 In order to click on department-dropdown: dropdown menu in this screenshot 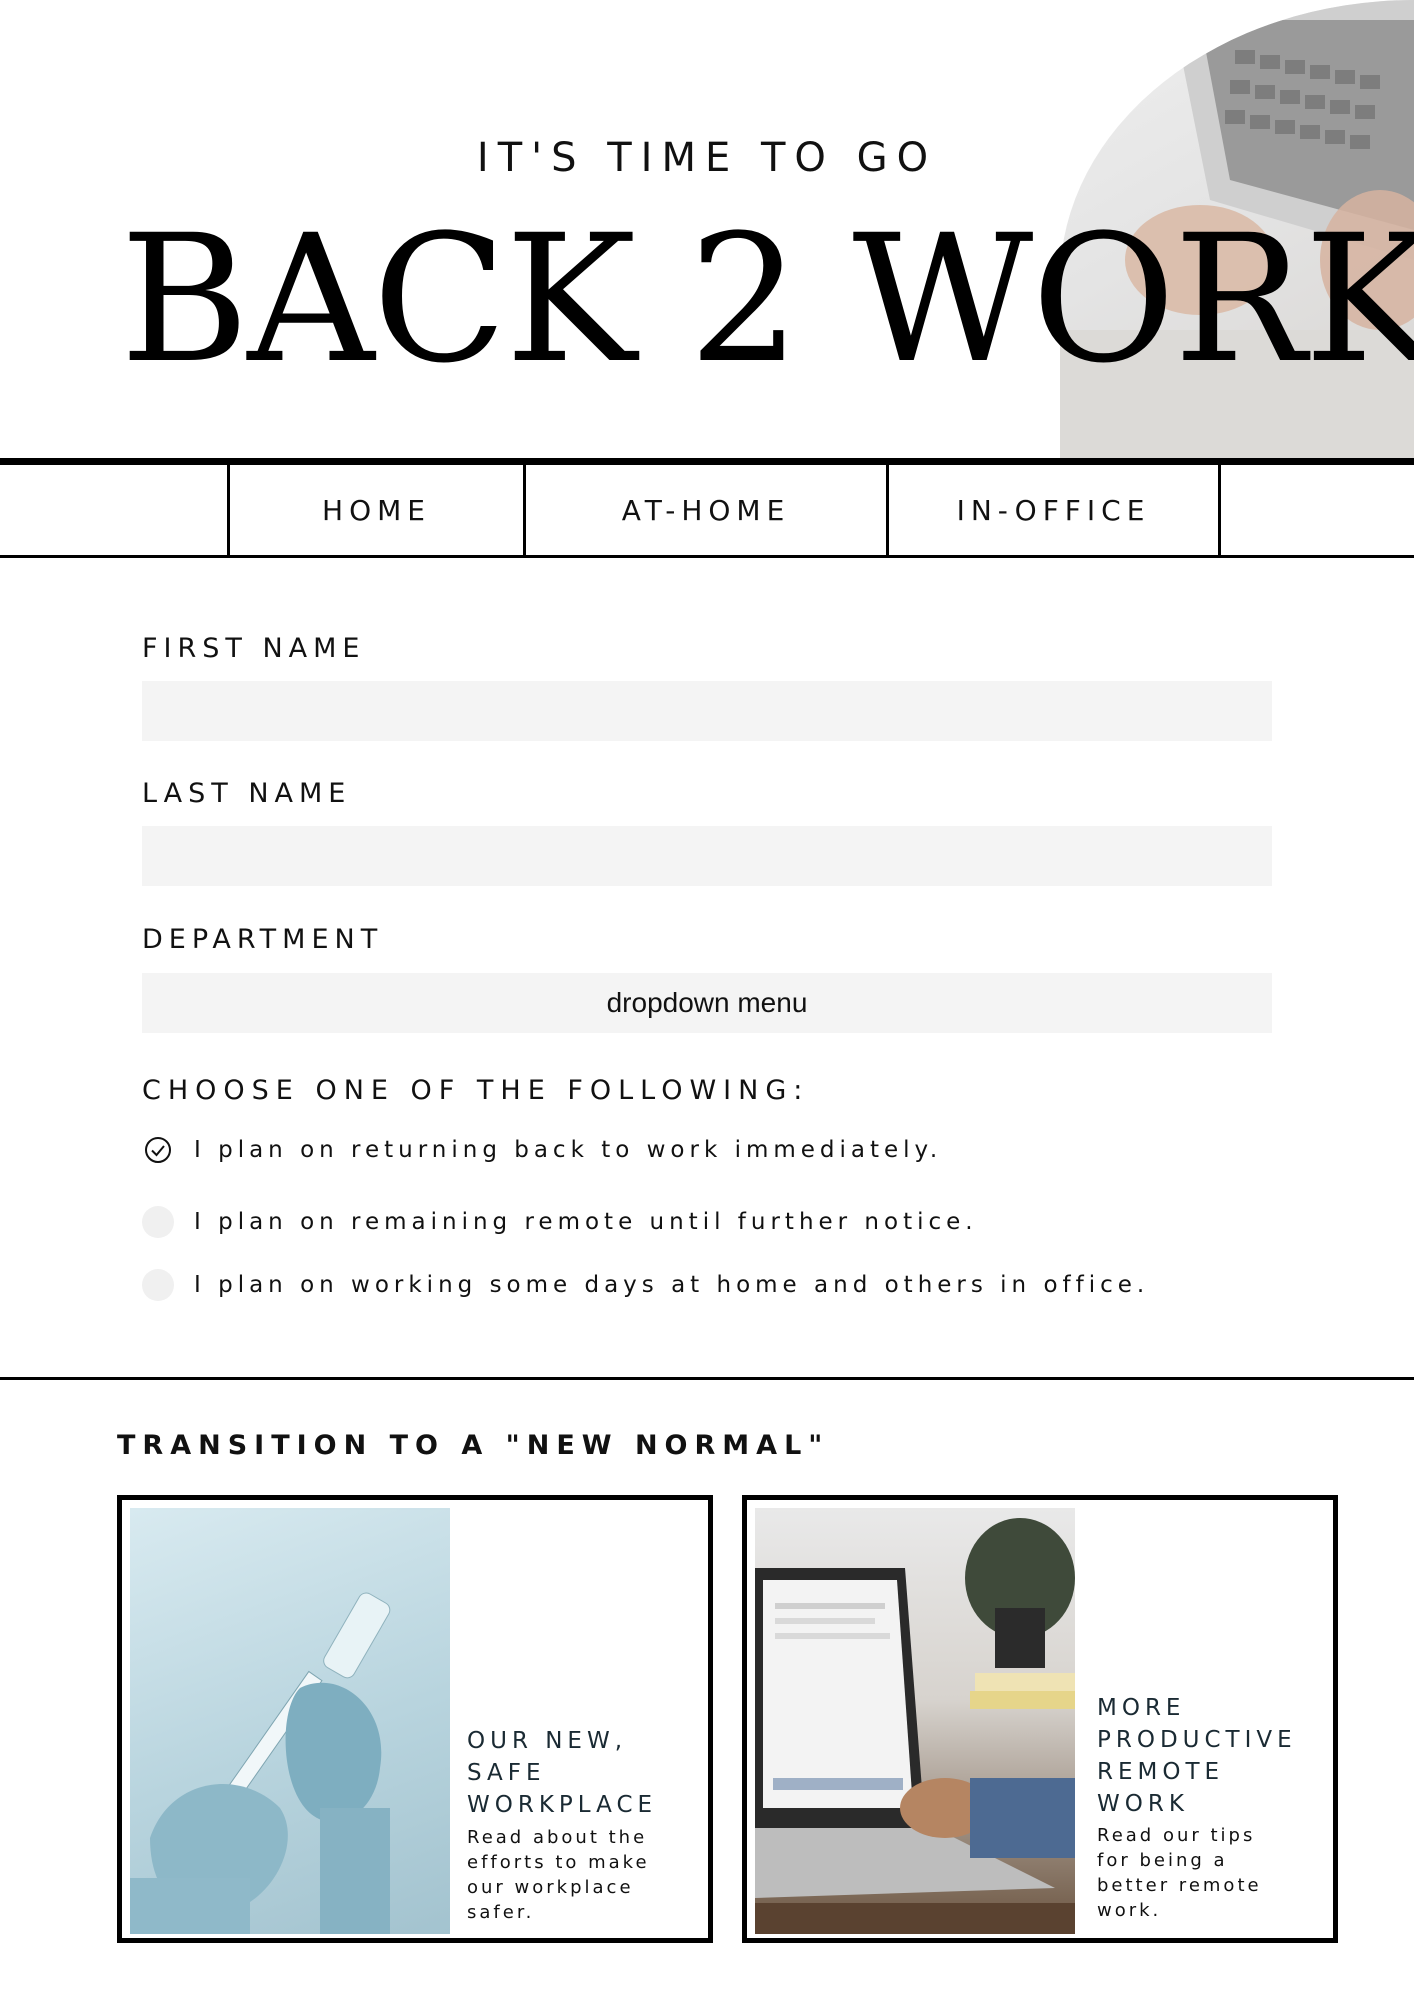, I will do `click(707, 1003)`.